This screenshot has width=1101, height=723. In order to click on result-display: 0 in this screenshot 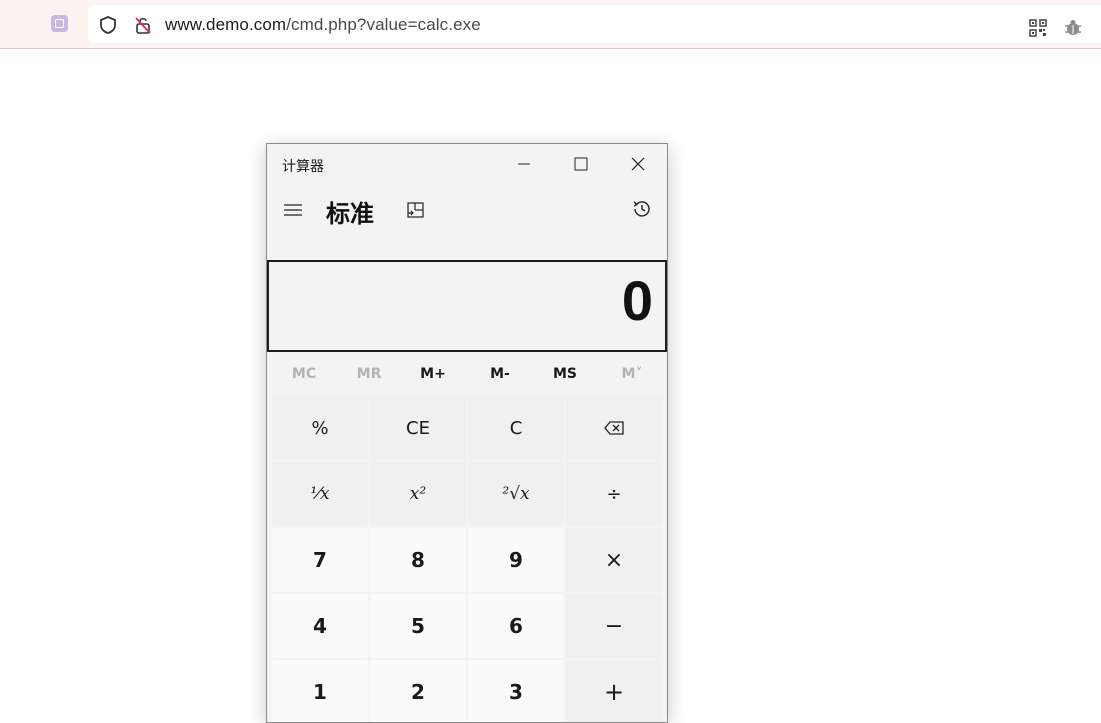, I will do `click(467, 306)`.